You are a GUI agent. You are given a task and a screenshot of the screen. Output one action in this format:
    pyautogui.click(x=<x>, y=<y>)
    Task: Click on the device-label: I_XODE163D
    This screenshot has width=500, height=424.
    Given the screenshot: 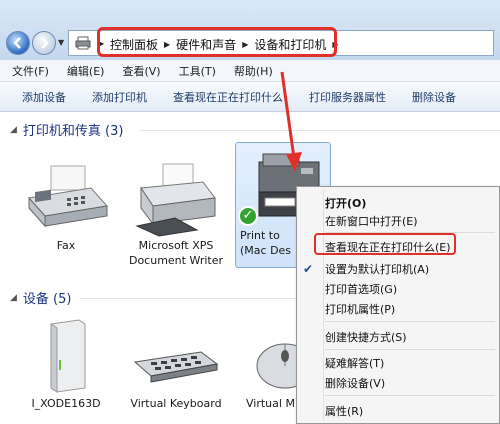 What is the action you would take?
    pyautogui.click(x=66, y=403)
    